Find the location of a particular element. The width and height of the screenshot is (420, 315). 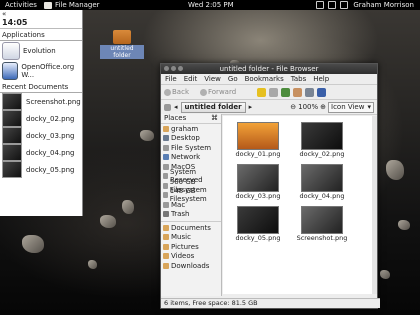

back-button: Back is located at coordinates (176, 92).